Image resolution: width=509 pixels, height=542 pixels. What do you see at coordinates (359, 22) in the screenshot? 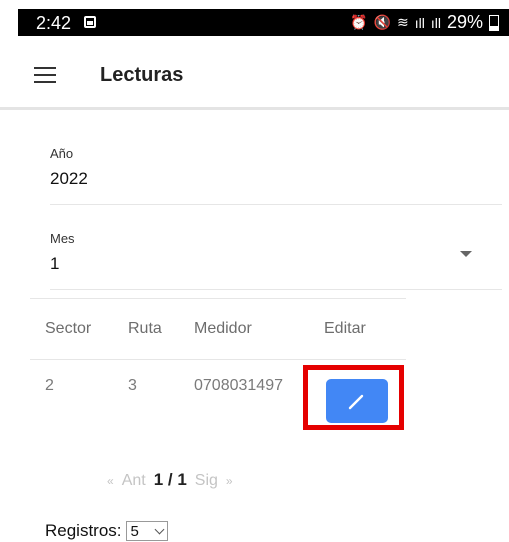
I see `alarm-icon: ⏰` at bounding box center [359, 22].